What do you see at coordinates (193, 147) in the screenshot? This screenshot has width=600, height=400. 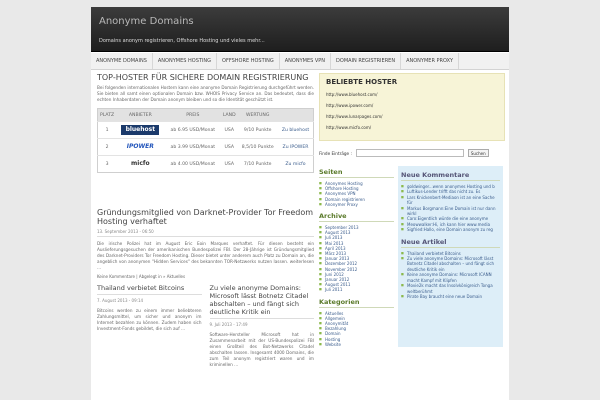 I see `cell-preis: ab 3.99 USD/Monat` at bounding box center [193, 147].